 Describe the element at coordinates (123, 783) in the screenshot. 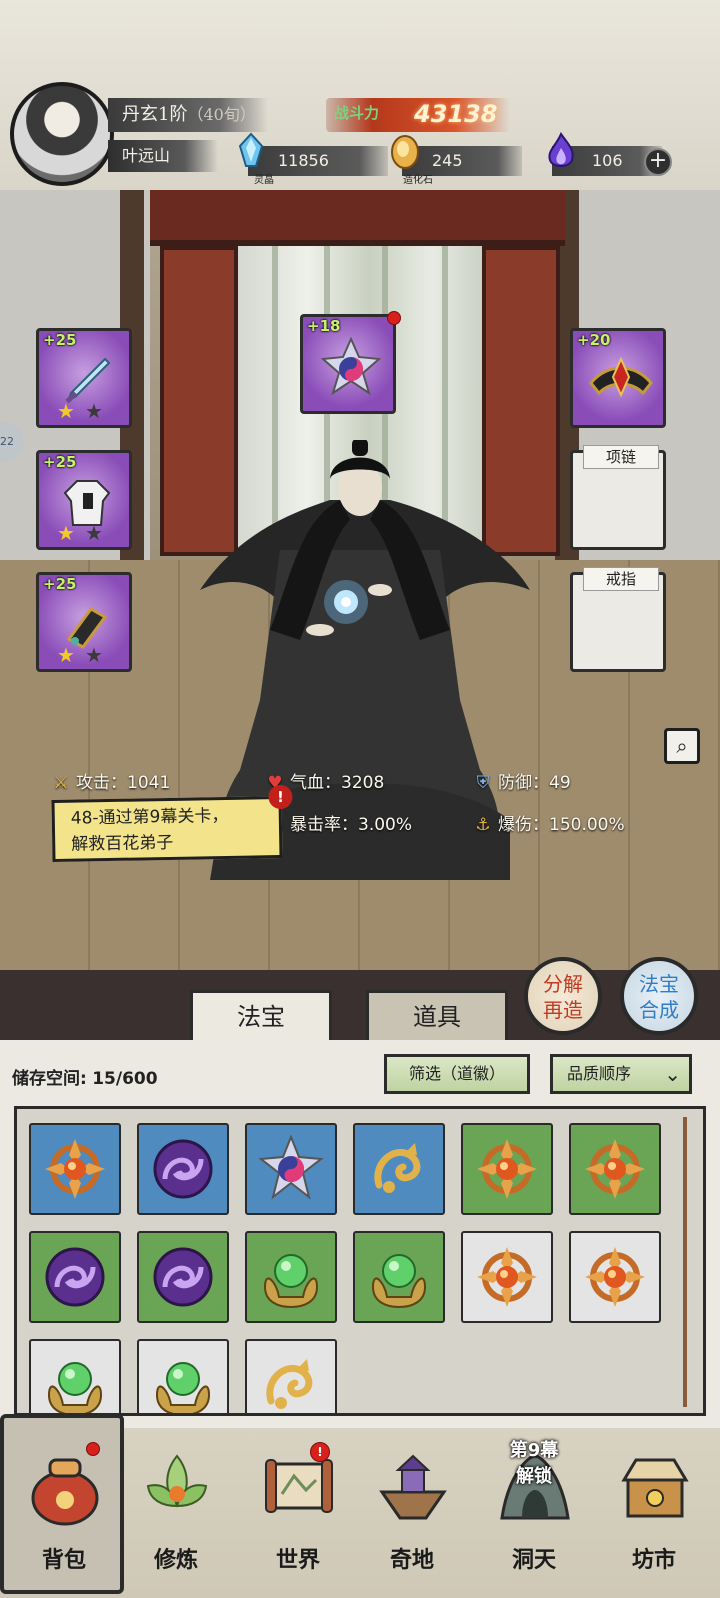

I see `stat-attack-text: 攻击：1041` at that location.